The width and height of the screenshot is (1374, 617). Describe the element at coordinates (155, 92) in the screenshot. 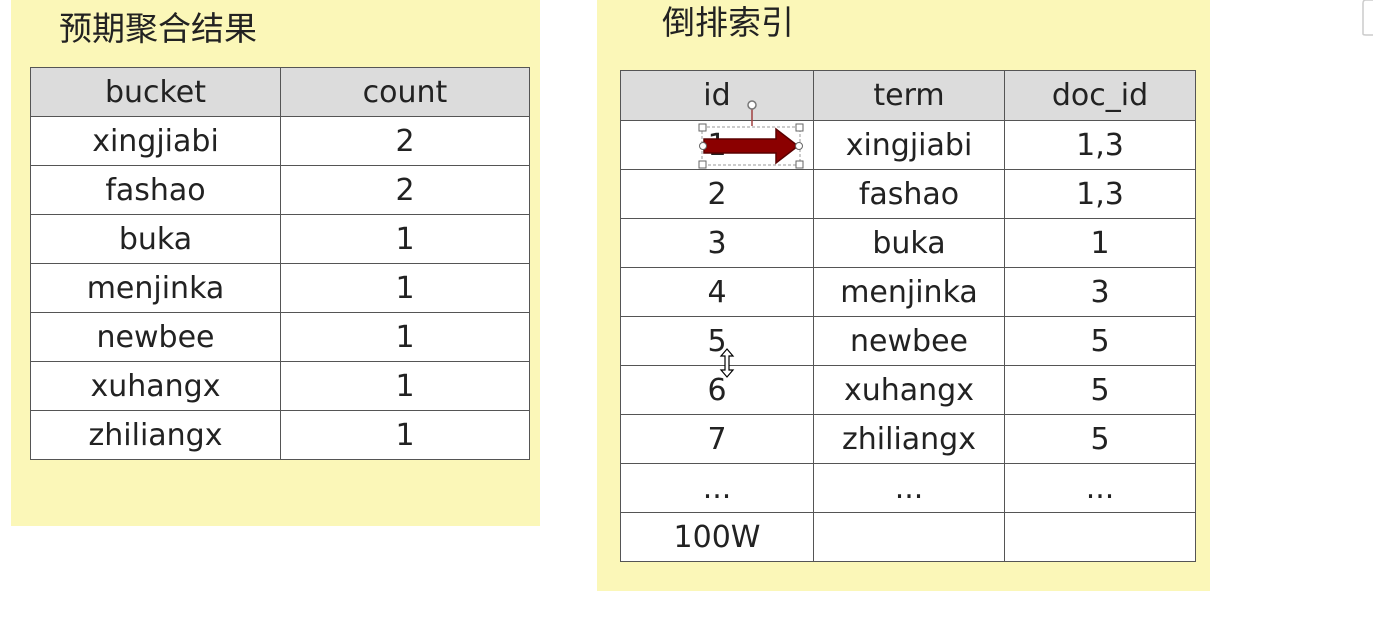

I see `column-header-bucket: bucket` at that location.